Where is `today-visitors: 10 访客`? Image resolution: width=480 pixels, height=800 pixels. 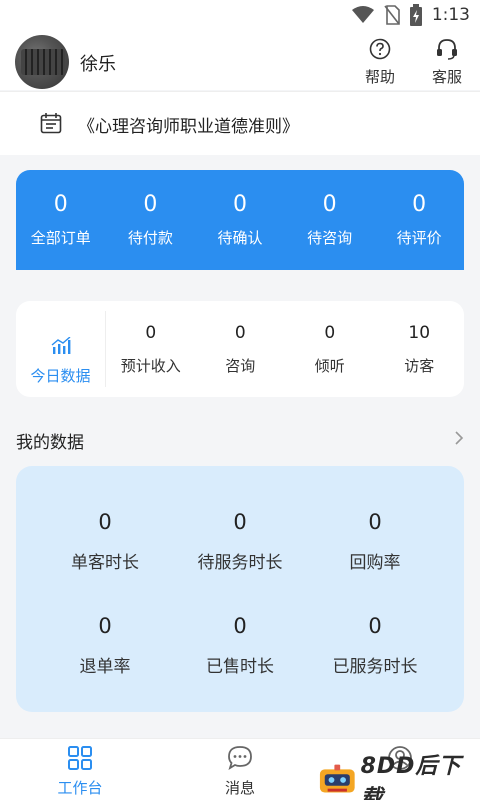 today-visitors: 10 访客 is located at coordinates (420, 349).